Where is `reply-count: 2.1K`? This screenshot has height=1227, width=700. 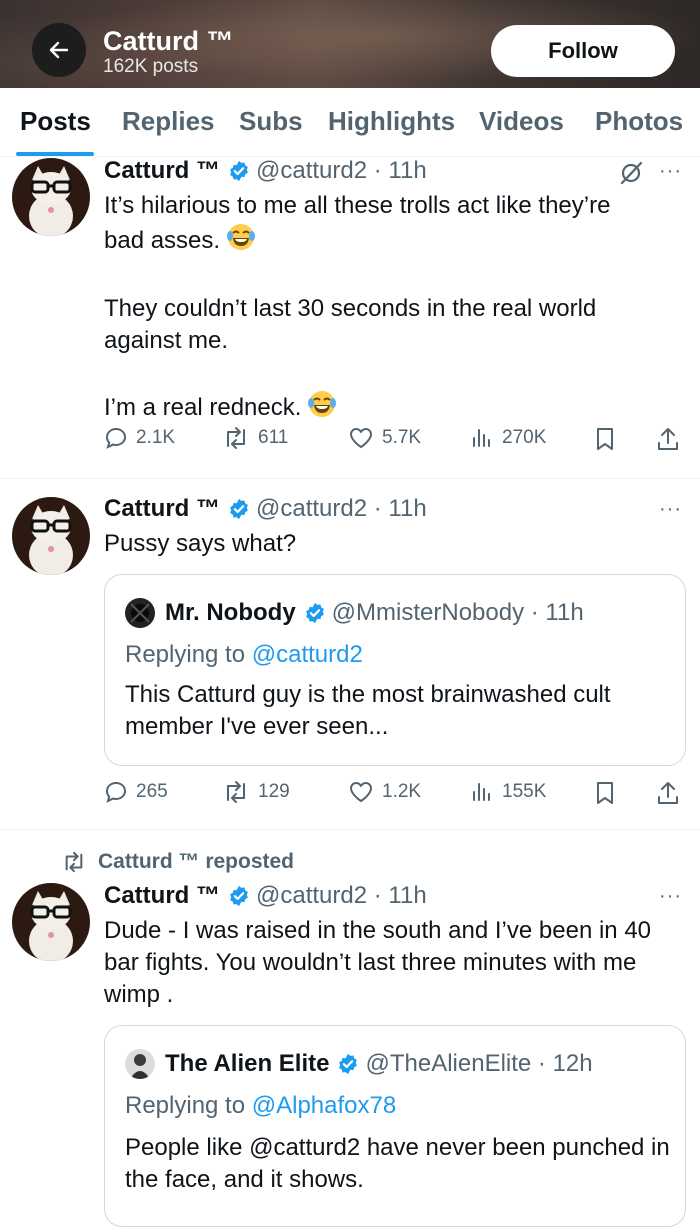
reply-count: 2.1K is located at coordinates (156, 437).